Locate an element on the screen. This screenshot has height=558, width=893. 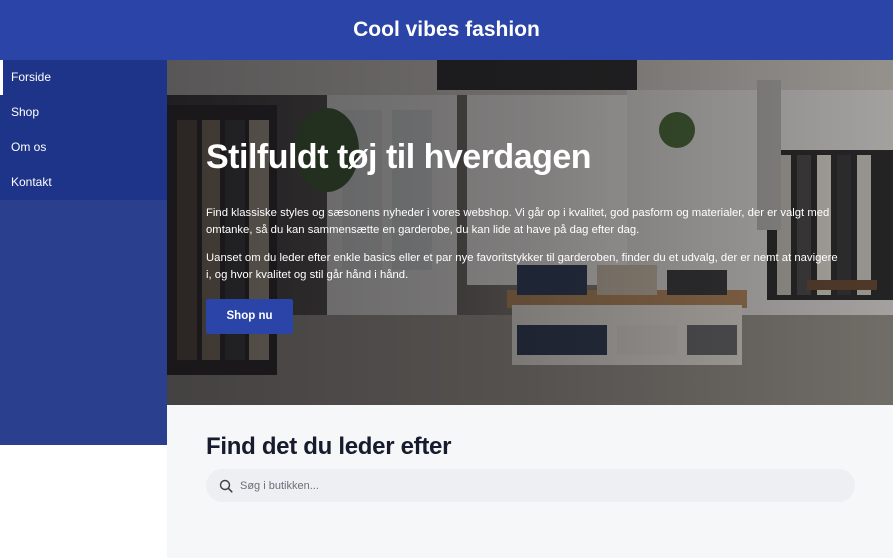
site-title: Cool vibes fashion is located at coordinates (446, 30).